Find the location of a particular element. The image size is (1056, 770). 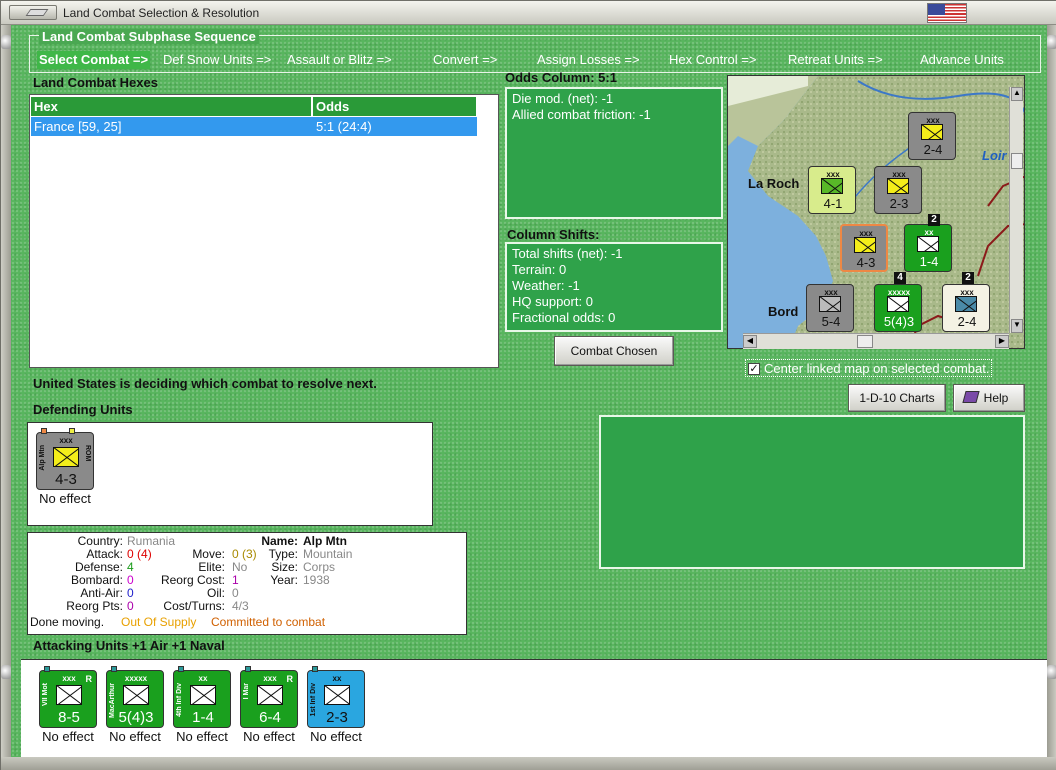

size-value: Corps is located at coordinates (319, 567).